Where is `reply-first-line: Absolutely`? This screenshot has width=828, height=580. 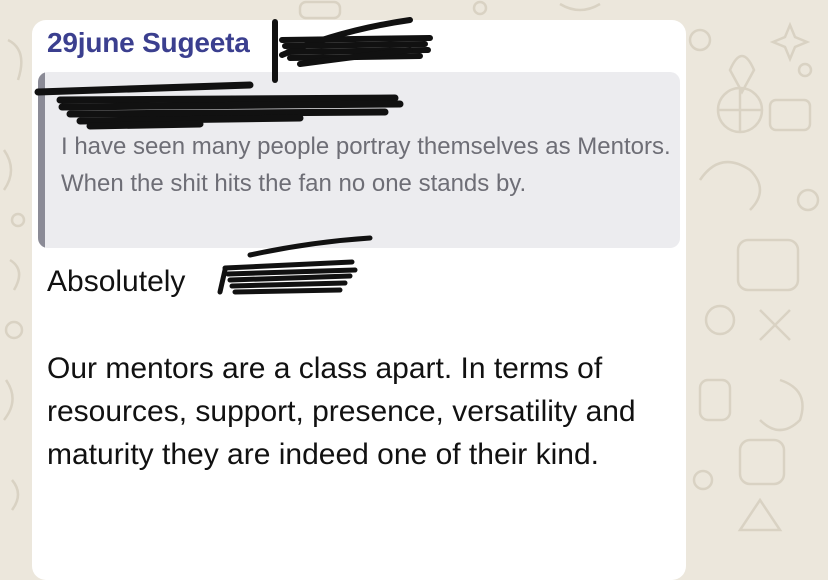 reply-first-line: Absolutely is located at coordinates (116, 281).